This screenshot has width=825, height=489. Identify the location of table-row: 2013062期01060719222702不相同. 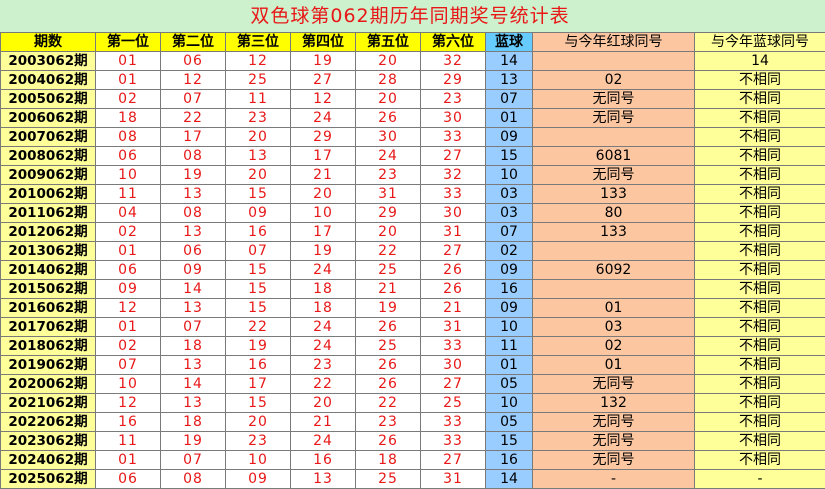
(413, 251).